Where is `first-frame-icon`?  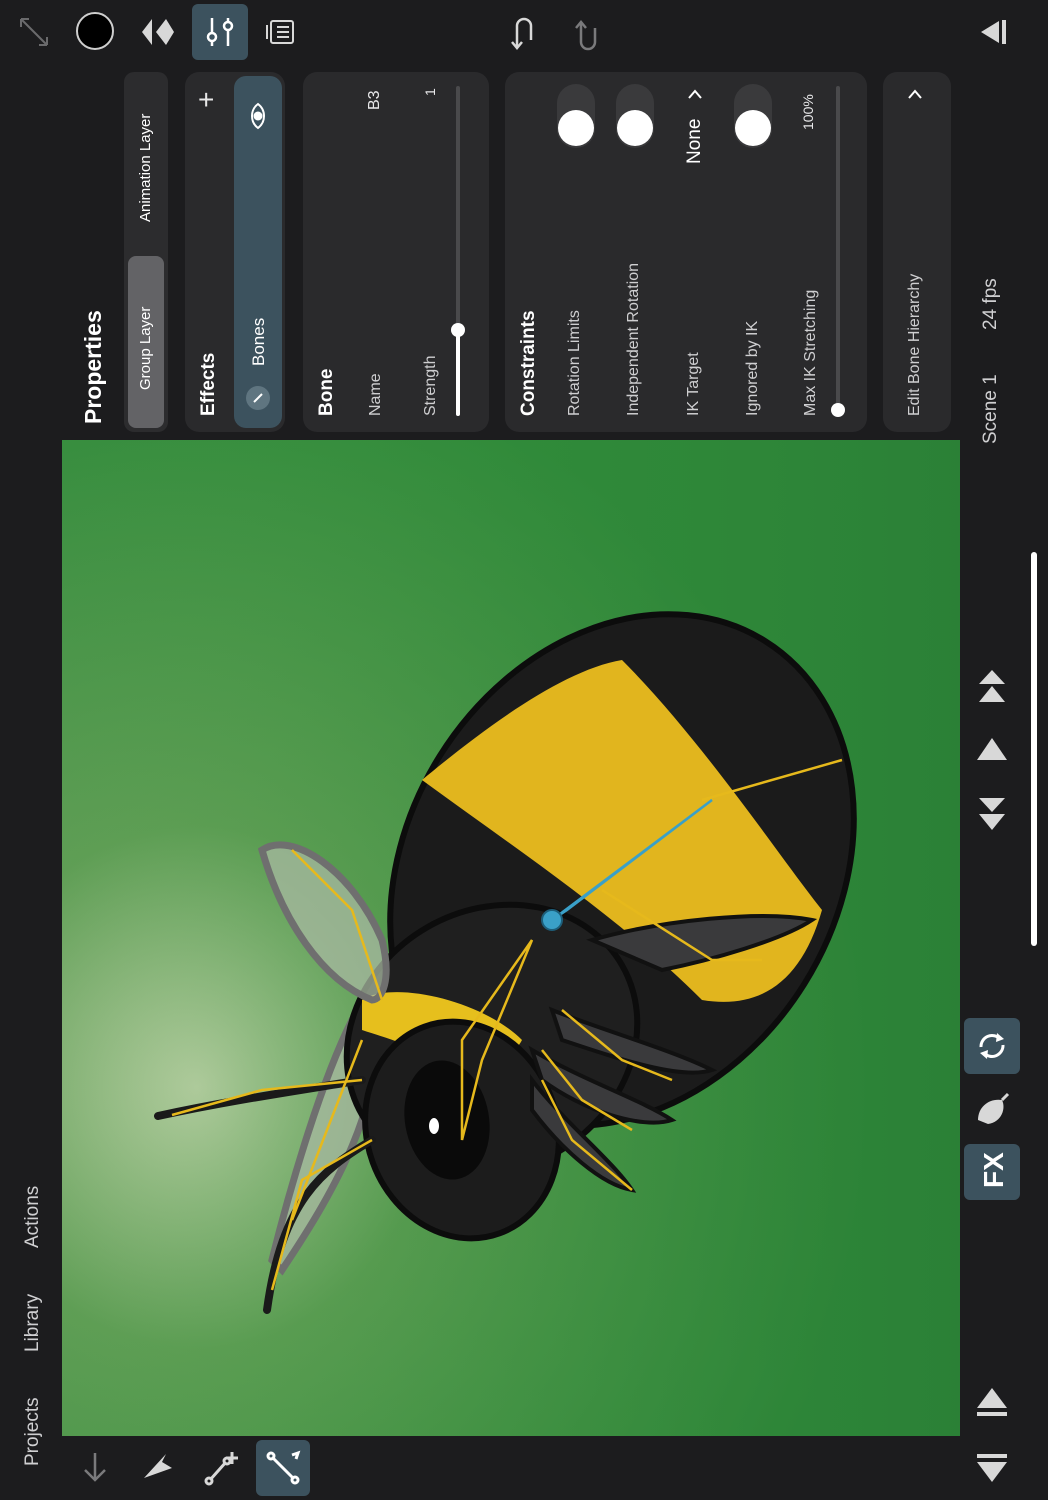
first-frame-icon is located at coordinates (992, 1402).